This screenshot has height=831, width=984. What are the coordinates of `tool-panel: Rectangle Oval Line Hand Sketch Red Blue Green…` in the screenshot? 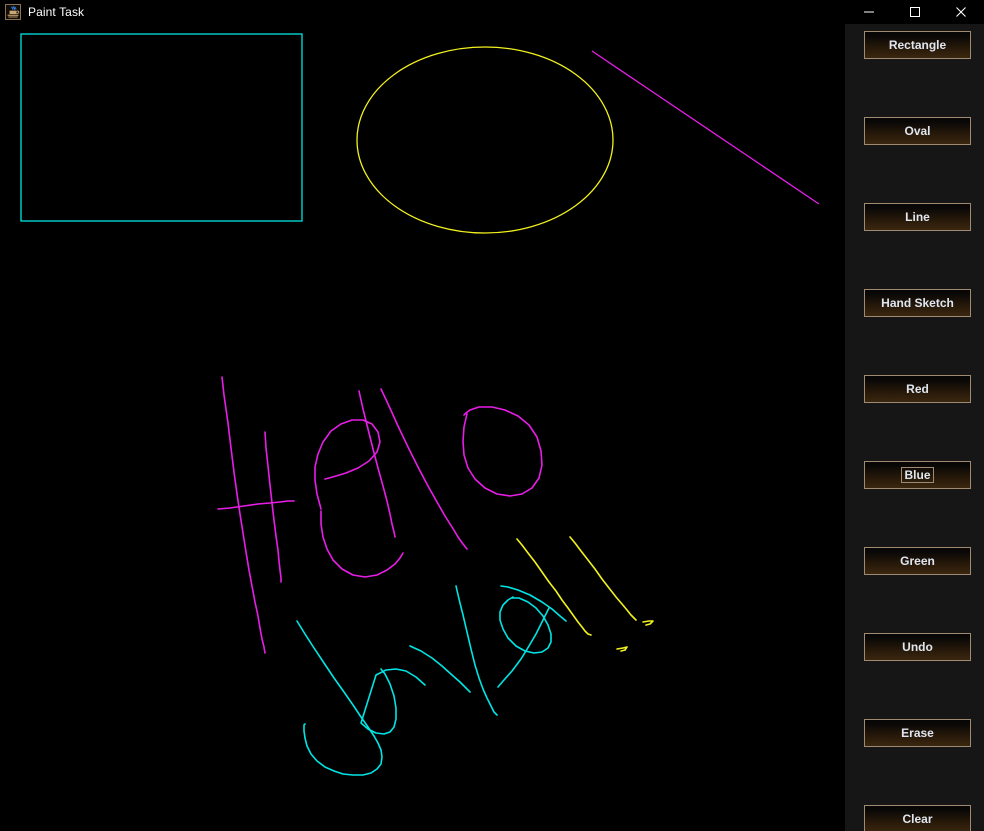 It's located at (914, 427).